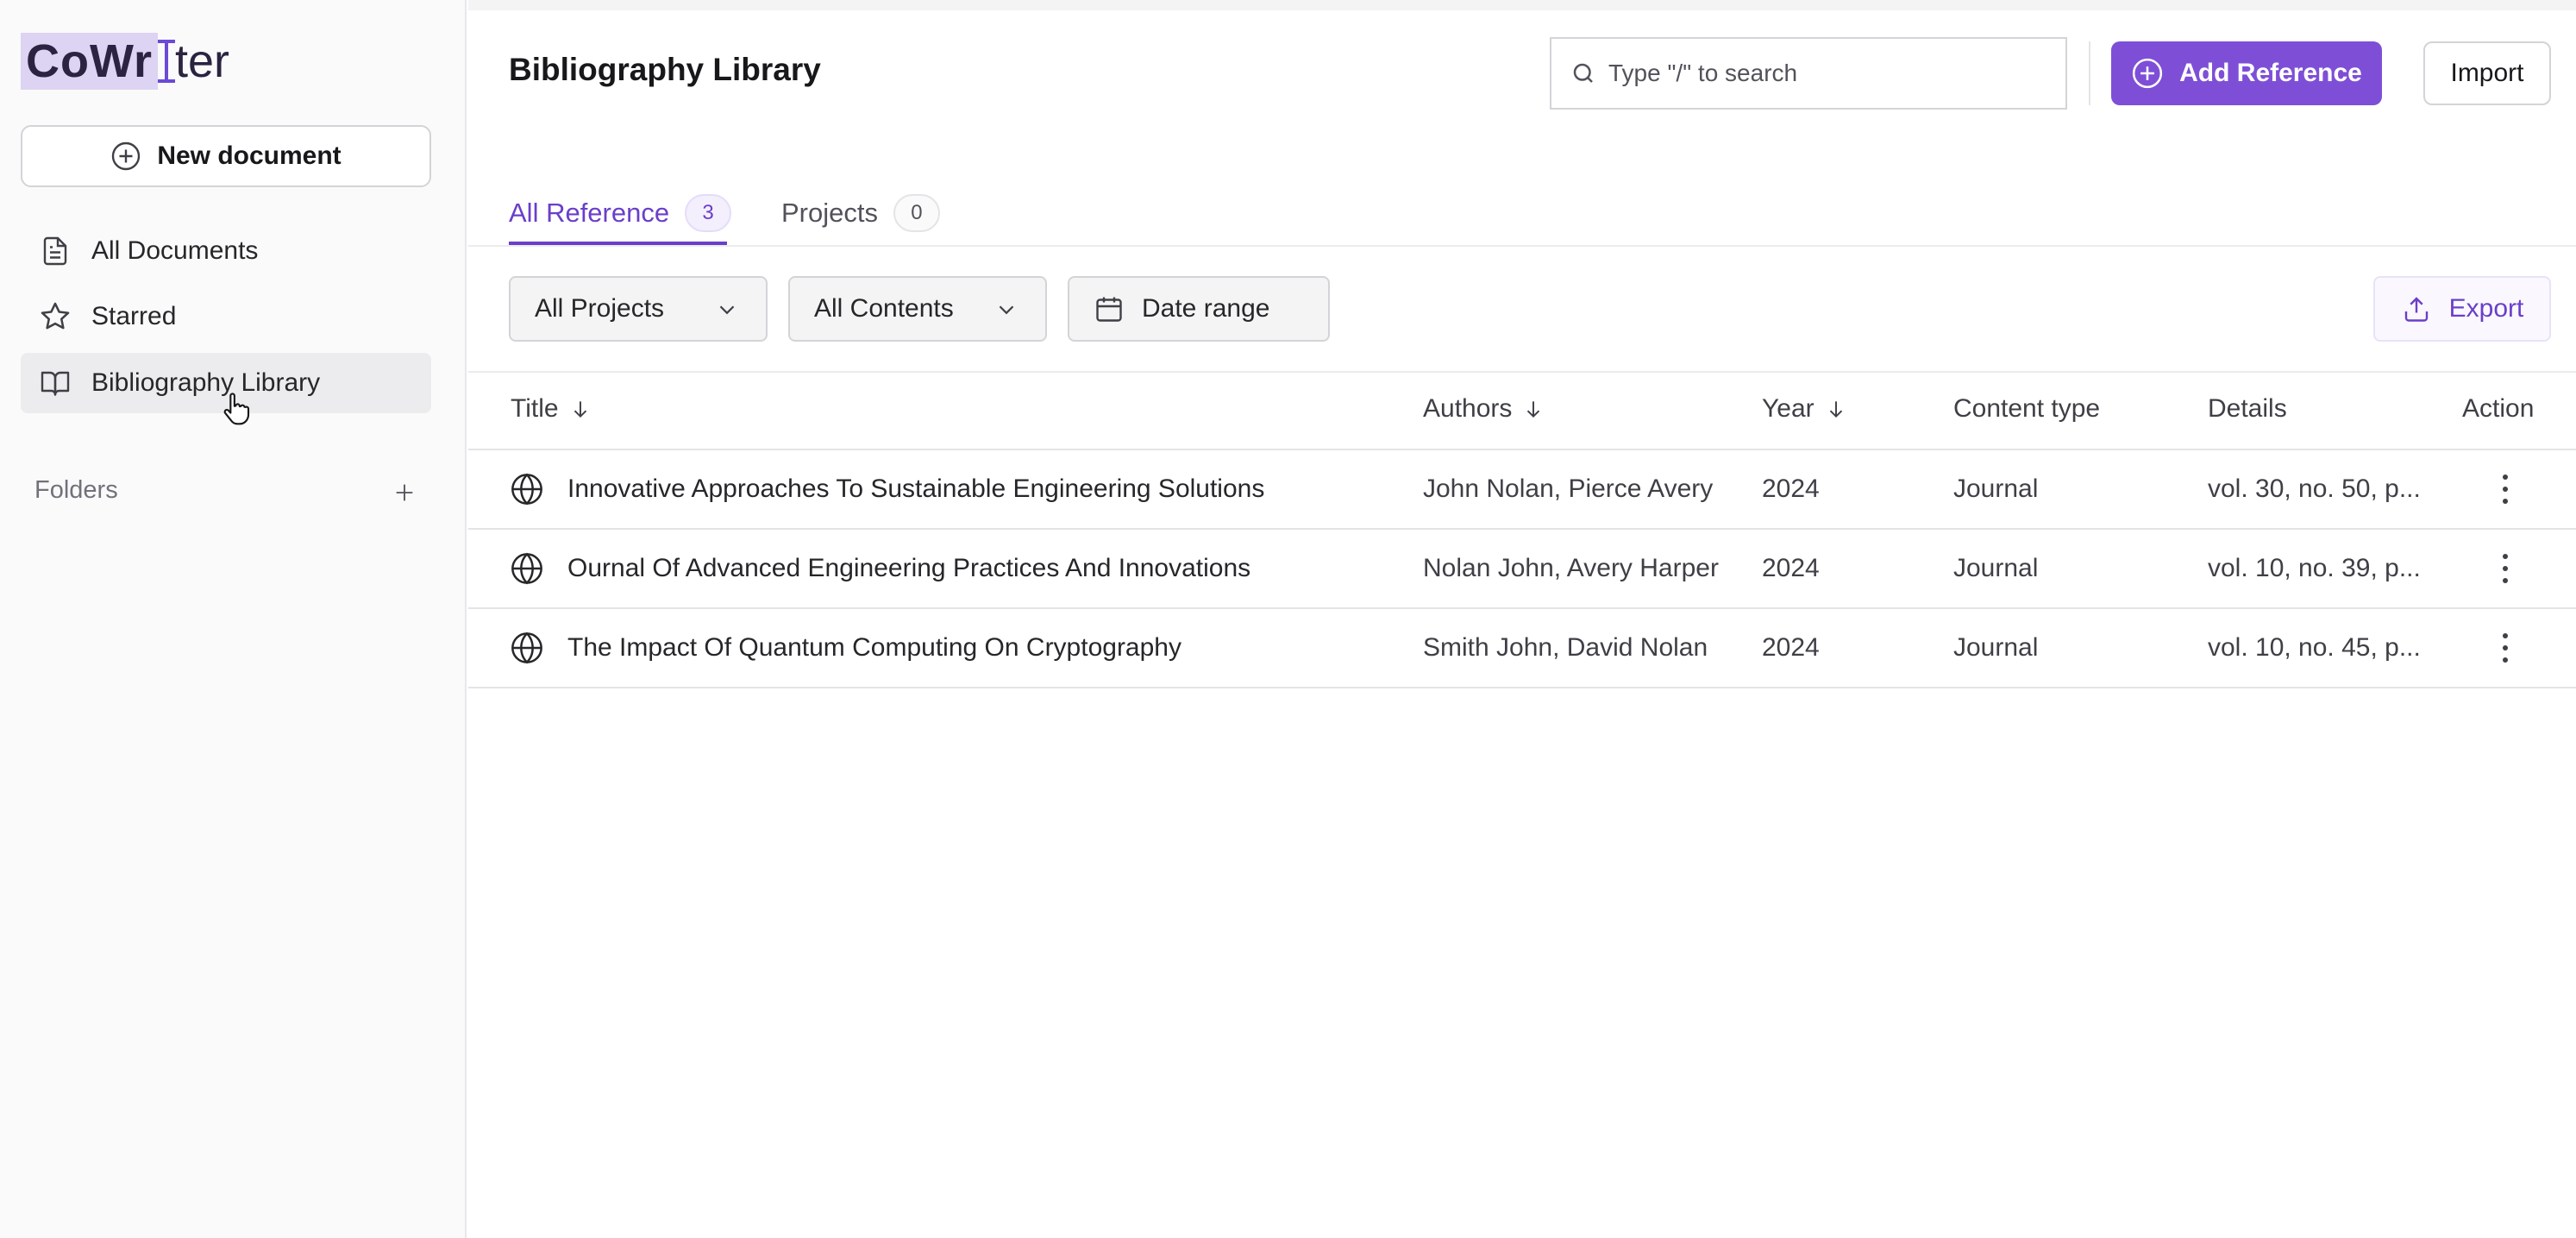 The width and height of the screenshot is (2576, 1238). I want to click on sidebar-item-label: All Documents, so click(175, 251).